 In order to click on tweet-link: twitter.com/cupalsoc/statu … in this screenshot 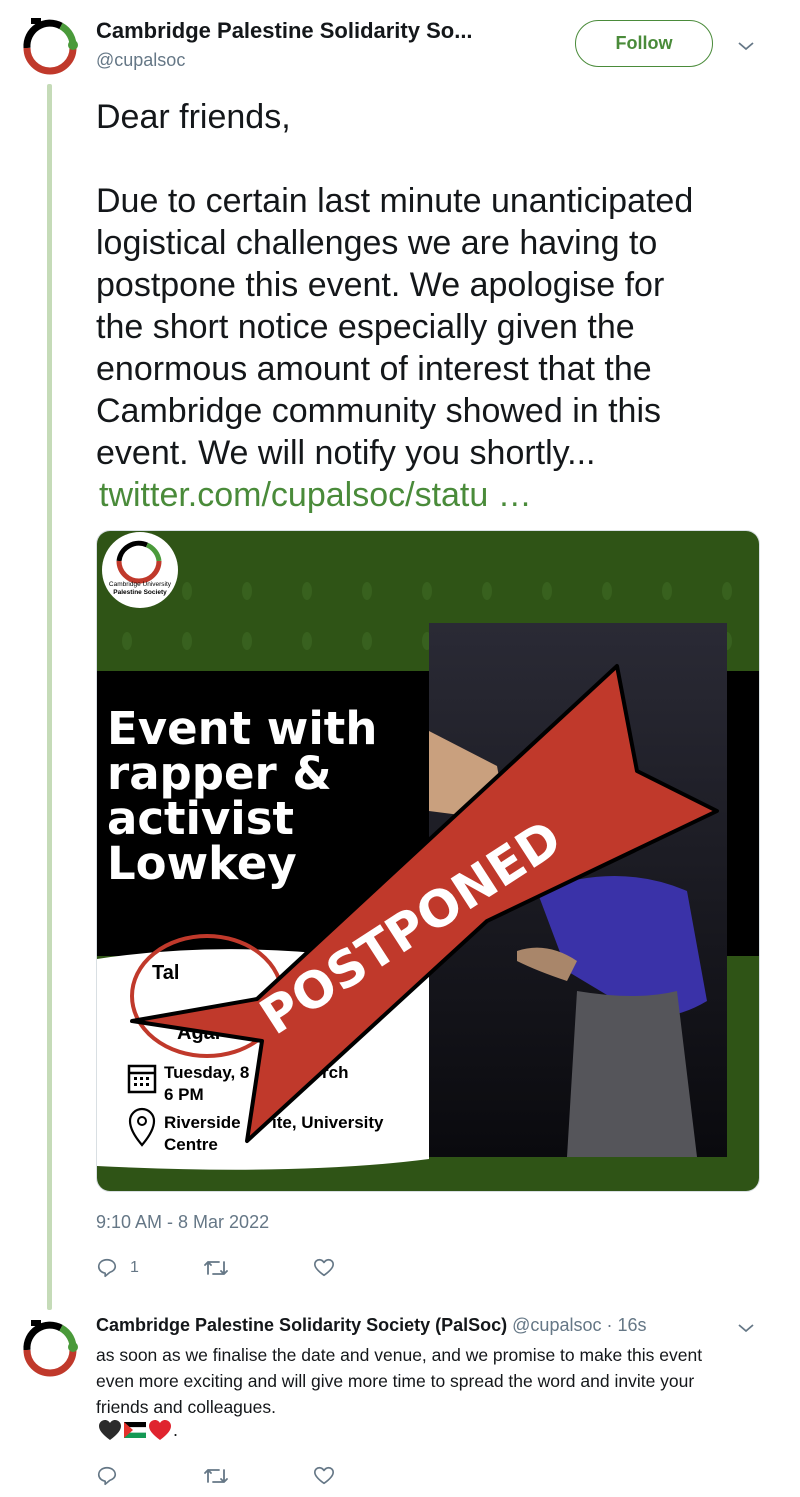, I will do `click(315, 495)`.